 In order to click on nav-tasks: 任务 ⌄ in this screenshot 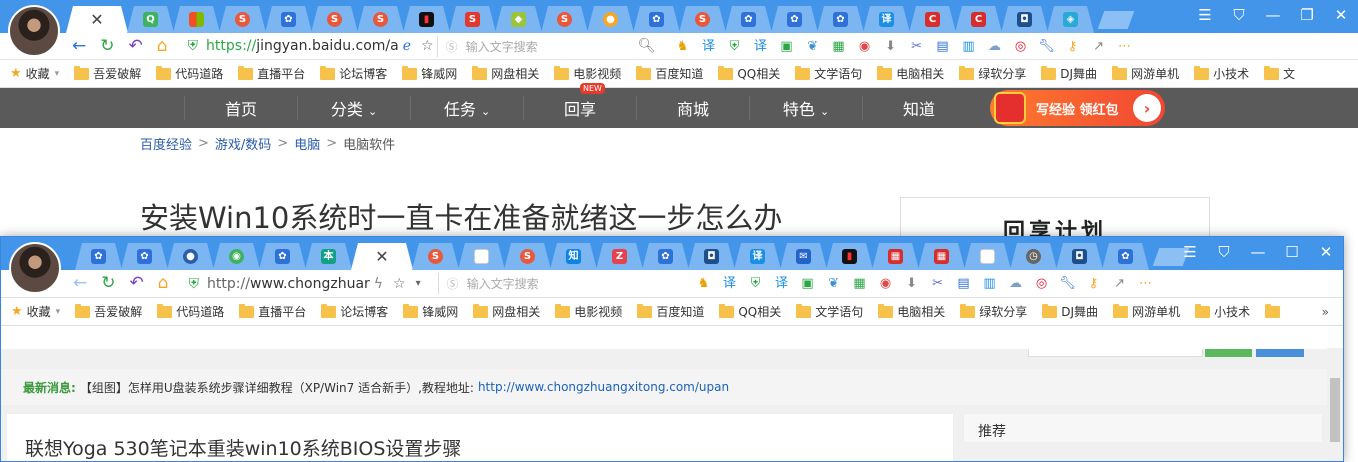, I will do `click(466, 108)`.